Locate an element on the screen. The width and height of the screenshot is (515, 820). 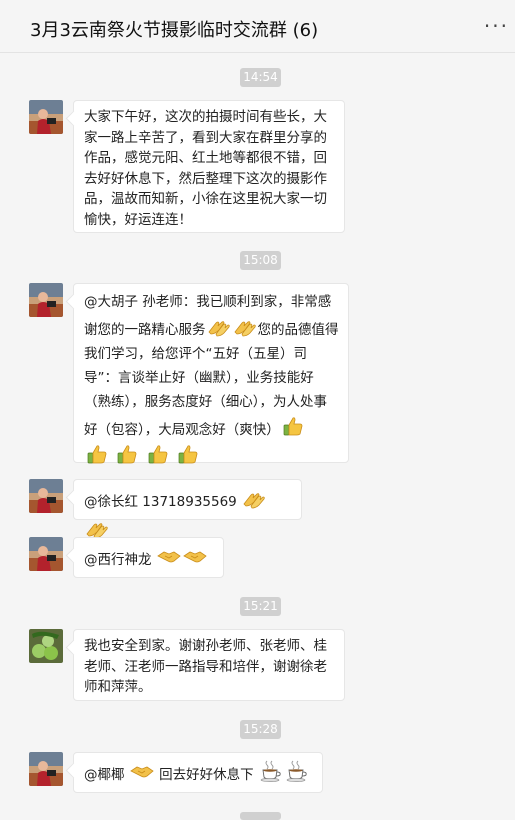
message-text: @西行神龙 is located at coordinates (118, 560).